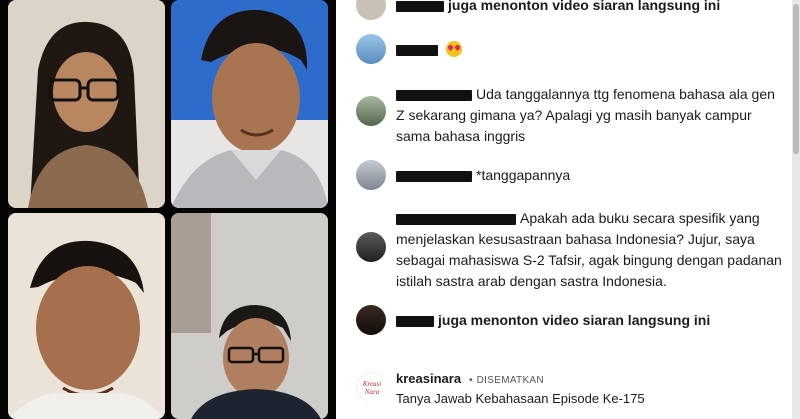  I want to click on pinned-tag: DISEMATKAN, so click(510, 380).